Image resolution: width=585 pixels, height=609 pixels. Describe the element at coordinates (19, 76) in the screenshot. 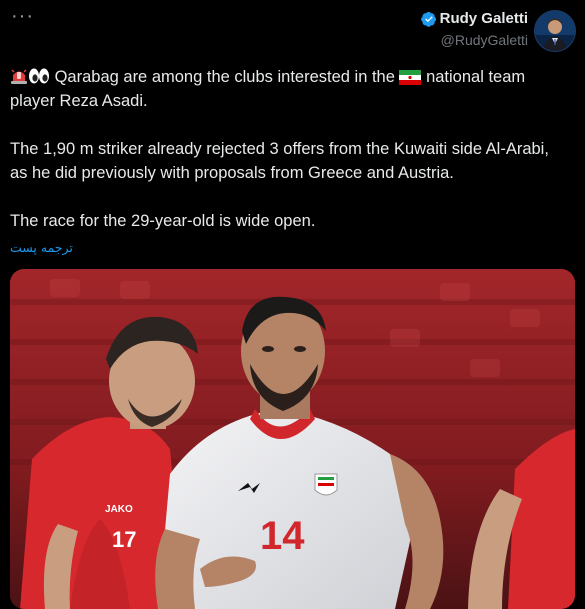

I see `police-light-icon` at that location.